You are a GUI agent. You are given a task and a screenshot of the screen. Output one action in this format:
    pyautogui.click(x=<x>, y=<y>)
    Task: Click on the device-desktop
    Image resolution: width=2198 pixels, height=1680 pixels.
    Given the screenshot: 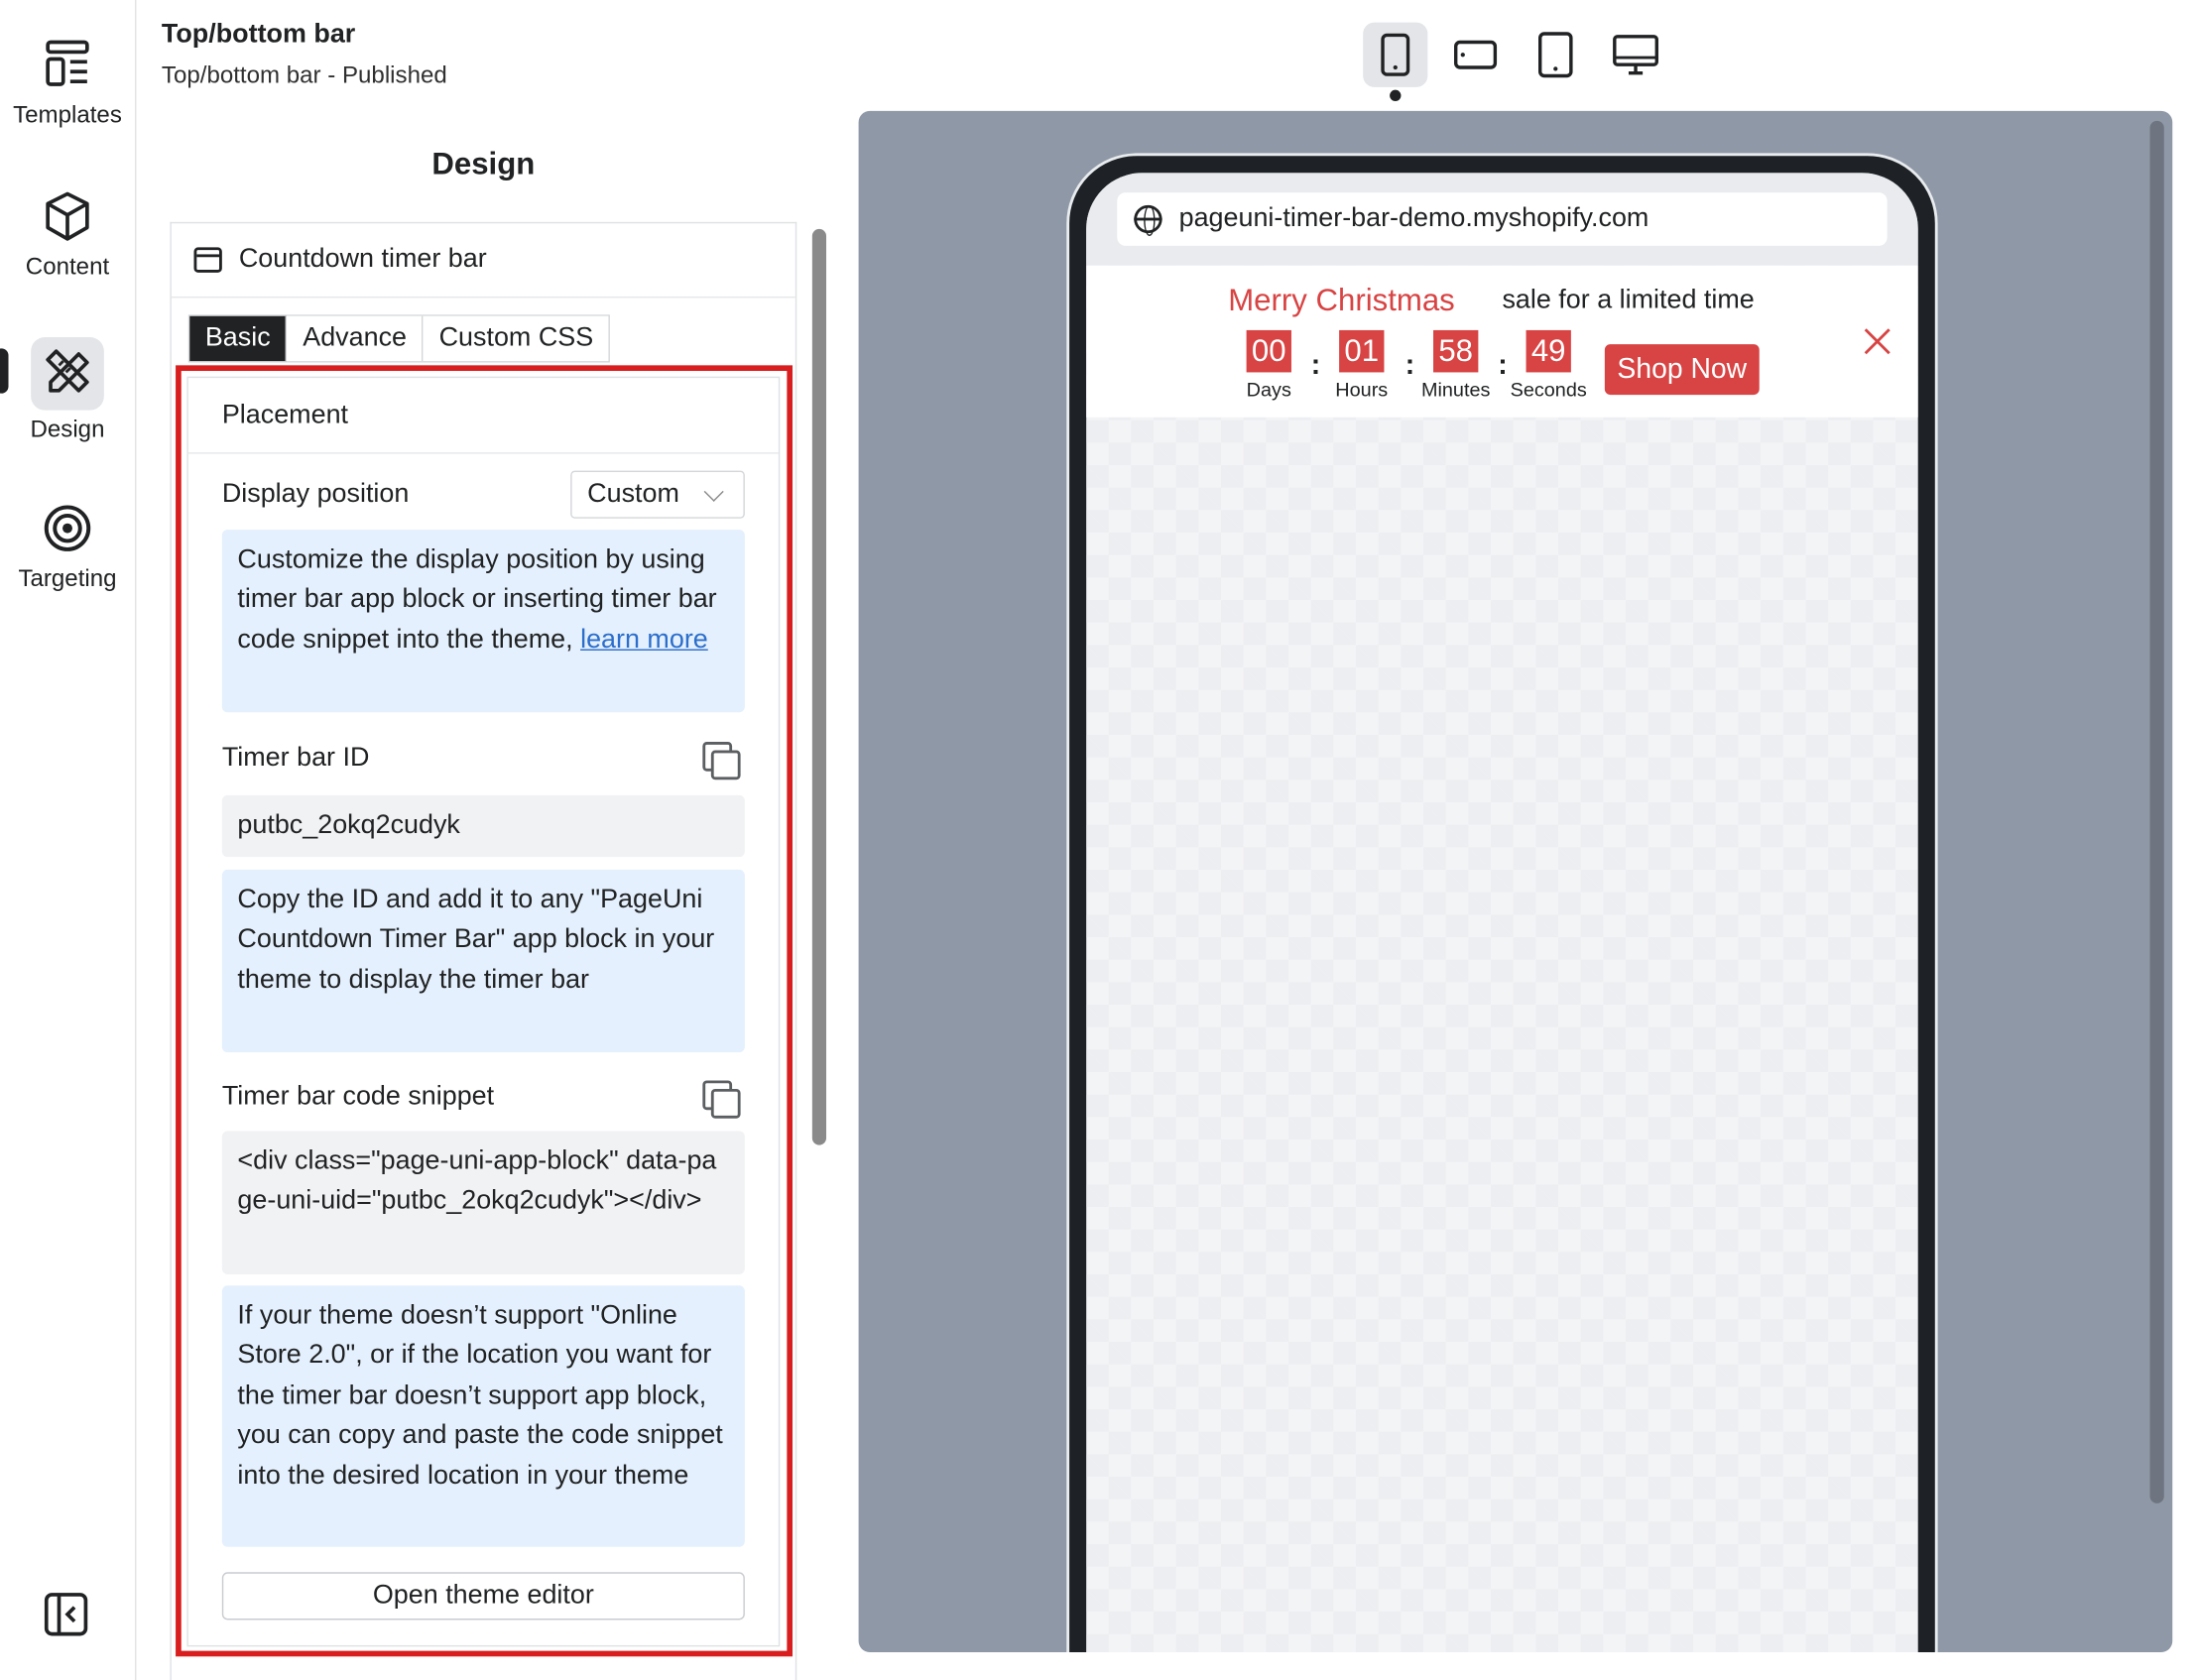 What is the action you would take?
    pyautogui.click(x=1635, y=55)
    